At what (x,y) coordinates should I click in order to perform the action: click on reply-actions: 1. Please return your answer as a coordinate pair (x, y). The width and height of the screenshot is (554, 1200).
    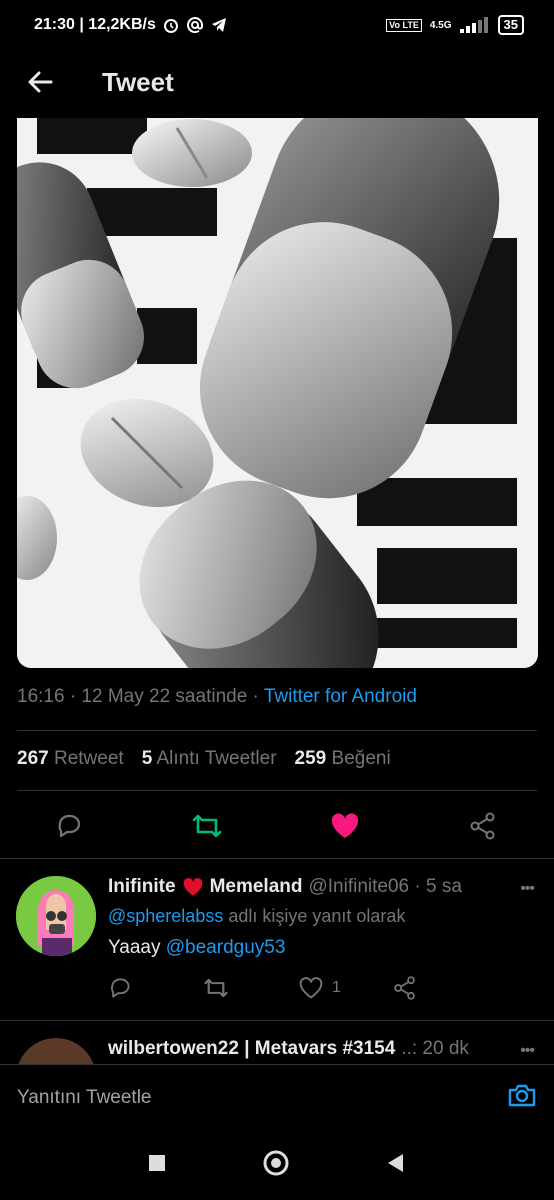
    Looking at the image, I should click on (298, 988).